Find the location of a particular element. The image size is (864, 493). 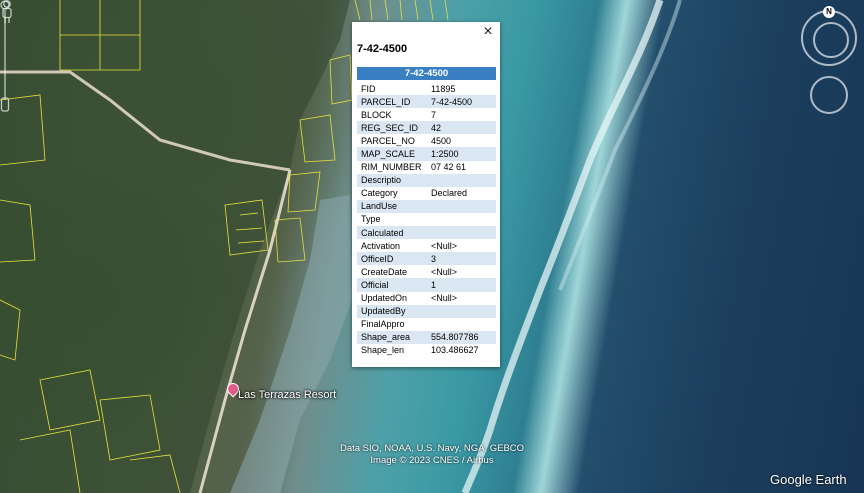

place-label: Las Terrazas Resort is located at coordinates (287, 395).